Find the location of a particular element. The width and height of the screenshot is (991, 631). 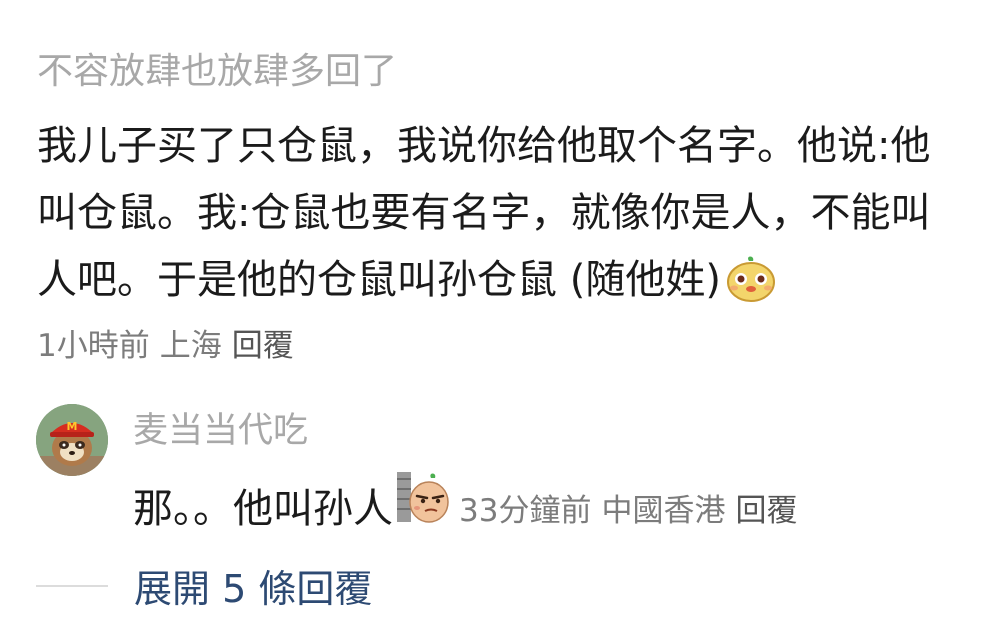

reply-text: 那。。他叫孙人 is located at coordinates (263, 509).